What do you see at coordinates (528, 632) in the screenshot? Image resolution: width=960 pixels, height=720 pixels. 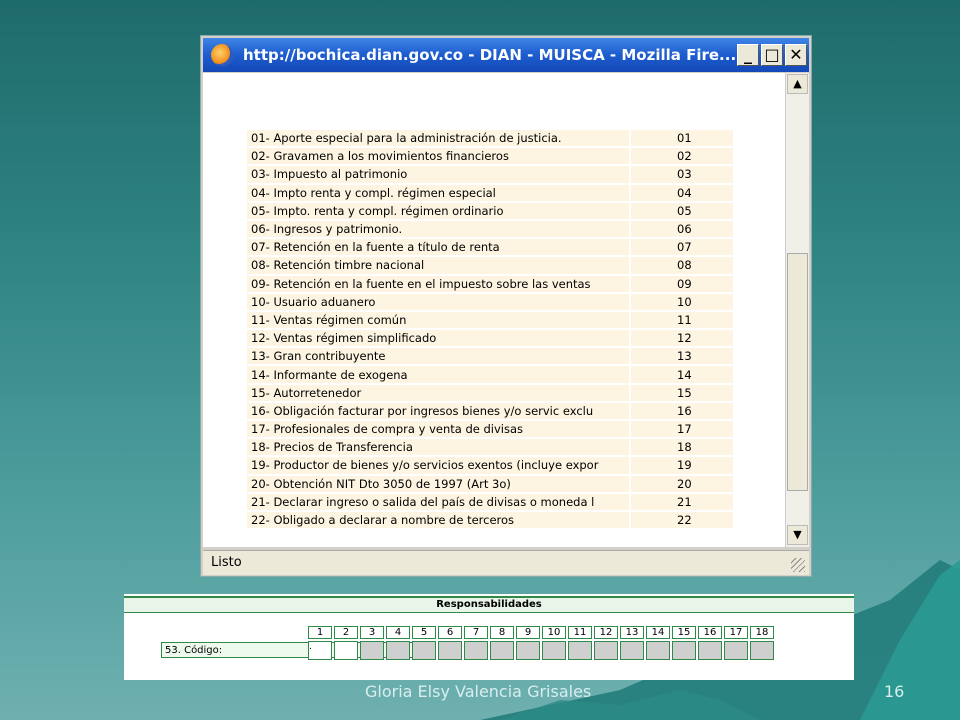 I see `code-number-label: 9` at bounding box center [528, 632].